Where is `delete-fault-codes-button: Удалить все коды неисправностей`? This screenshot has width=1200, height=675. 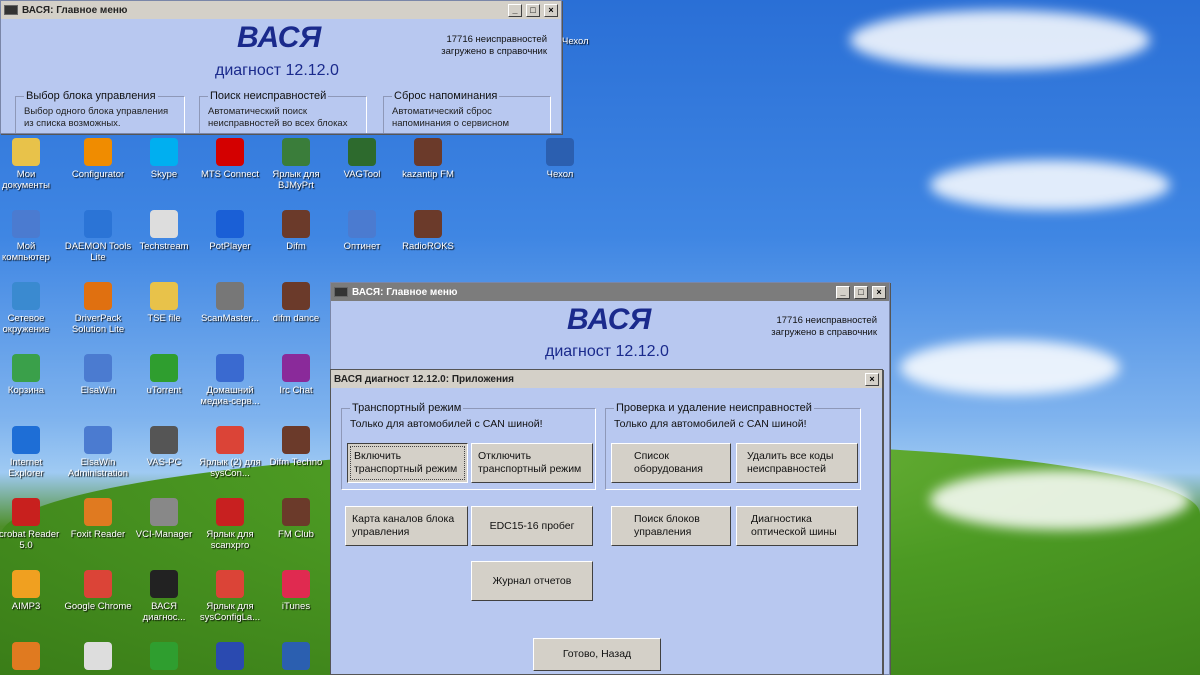 delete-fault-codes-button: Удалить все коды неисправностей is located at coordinates (797, 463).